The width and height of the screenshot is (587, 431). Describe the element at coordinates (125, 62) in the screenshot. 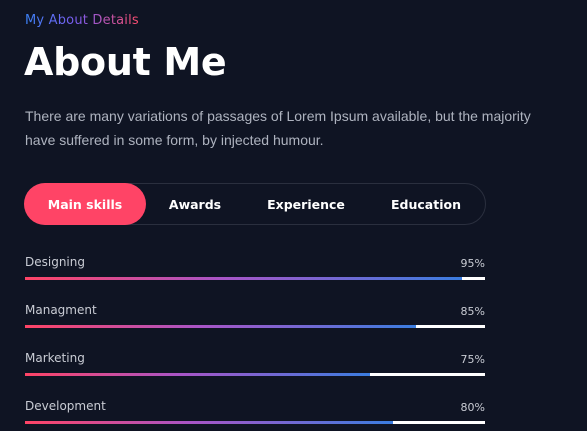

I see `page-title: About Me` at that location.